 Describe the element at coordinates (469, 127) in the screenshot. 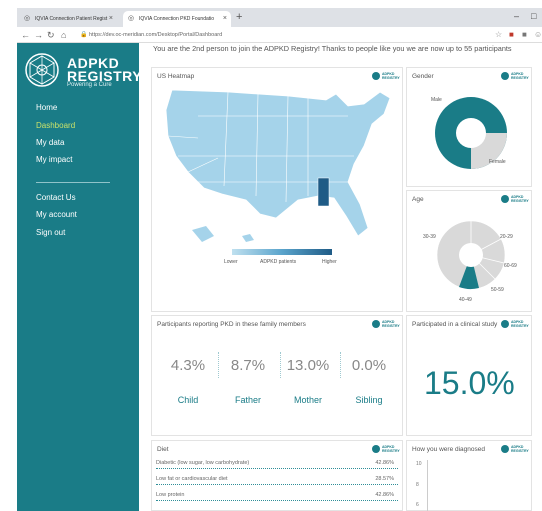

I see `gender-card: Gender ADPKD REGISTRY Male Female` at that location.